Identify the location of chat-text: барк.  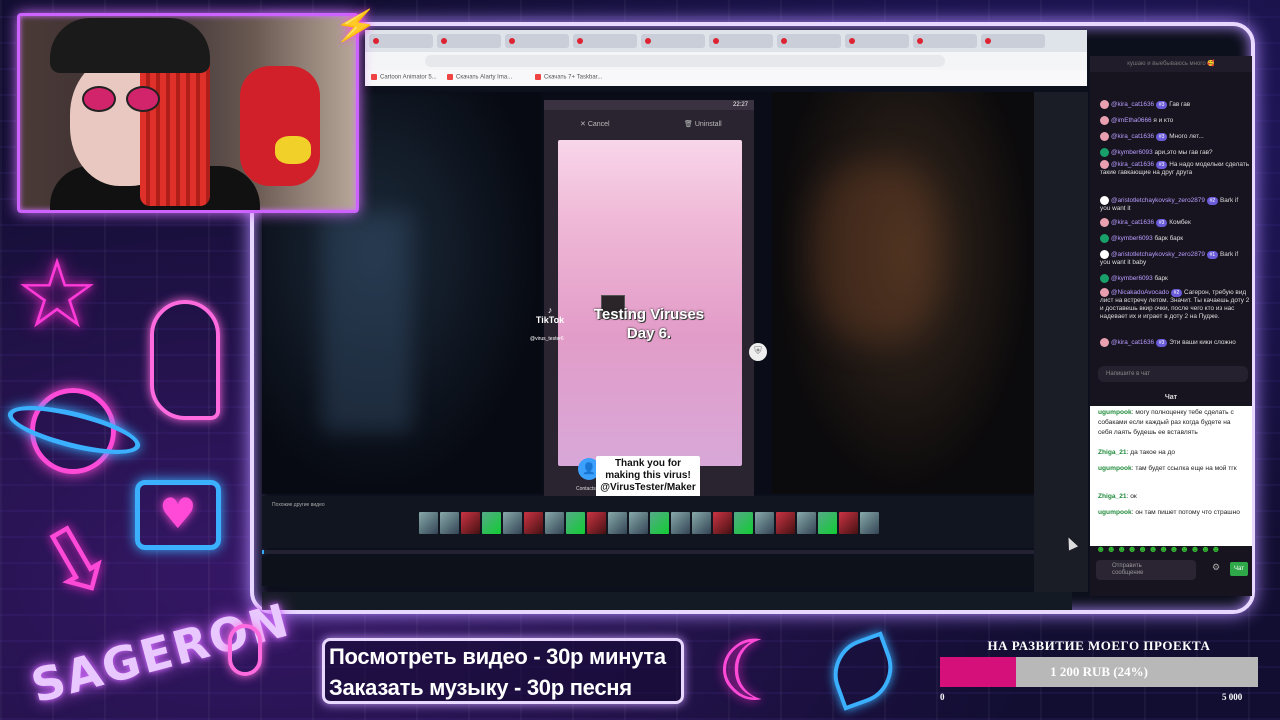
(1161, 279).